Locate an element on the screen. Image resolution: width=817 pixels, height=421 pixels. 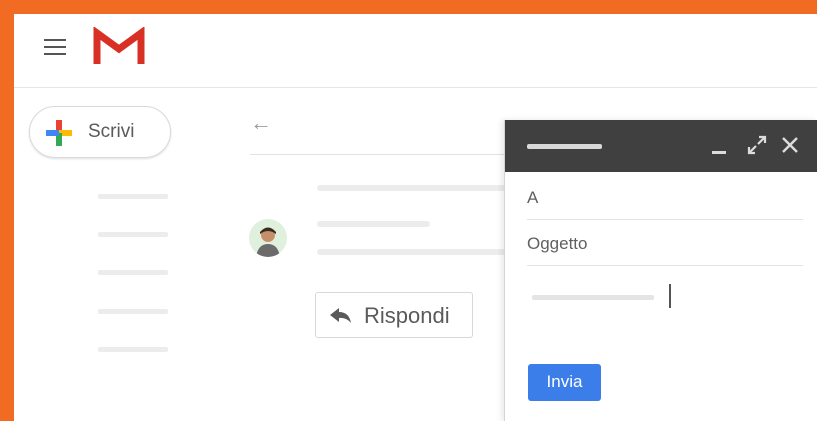
send-button-label: Invia is located at coordinates (564, 381).